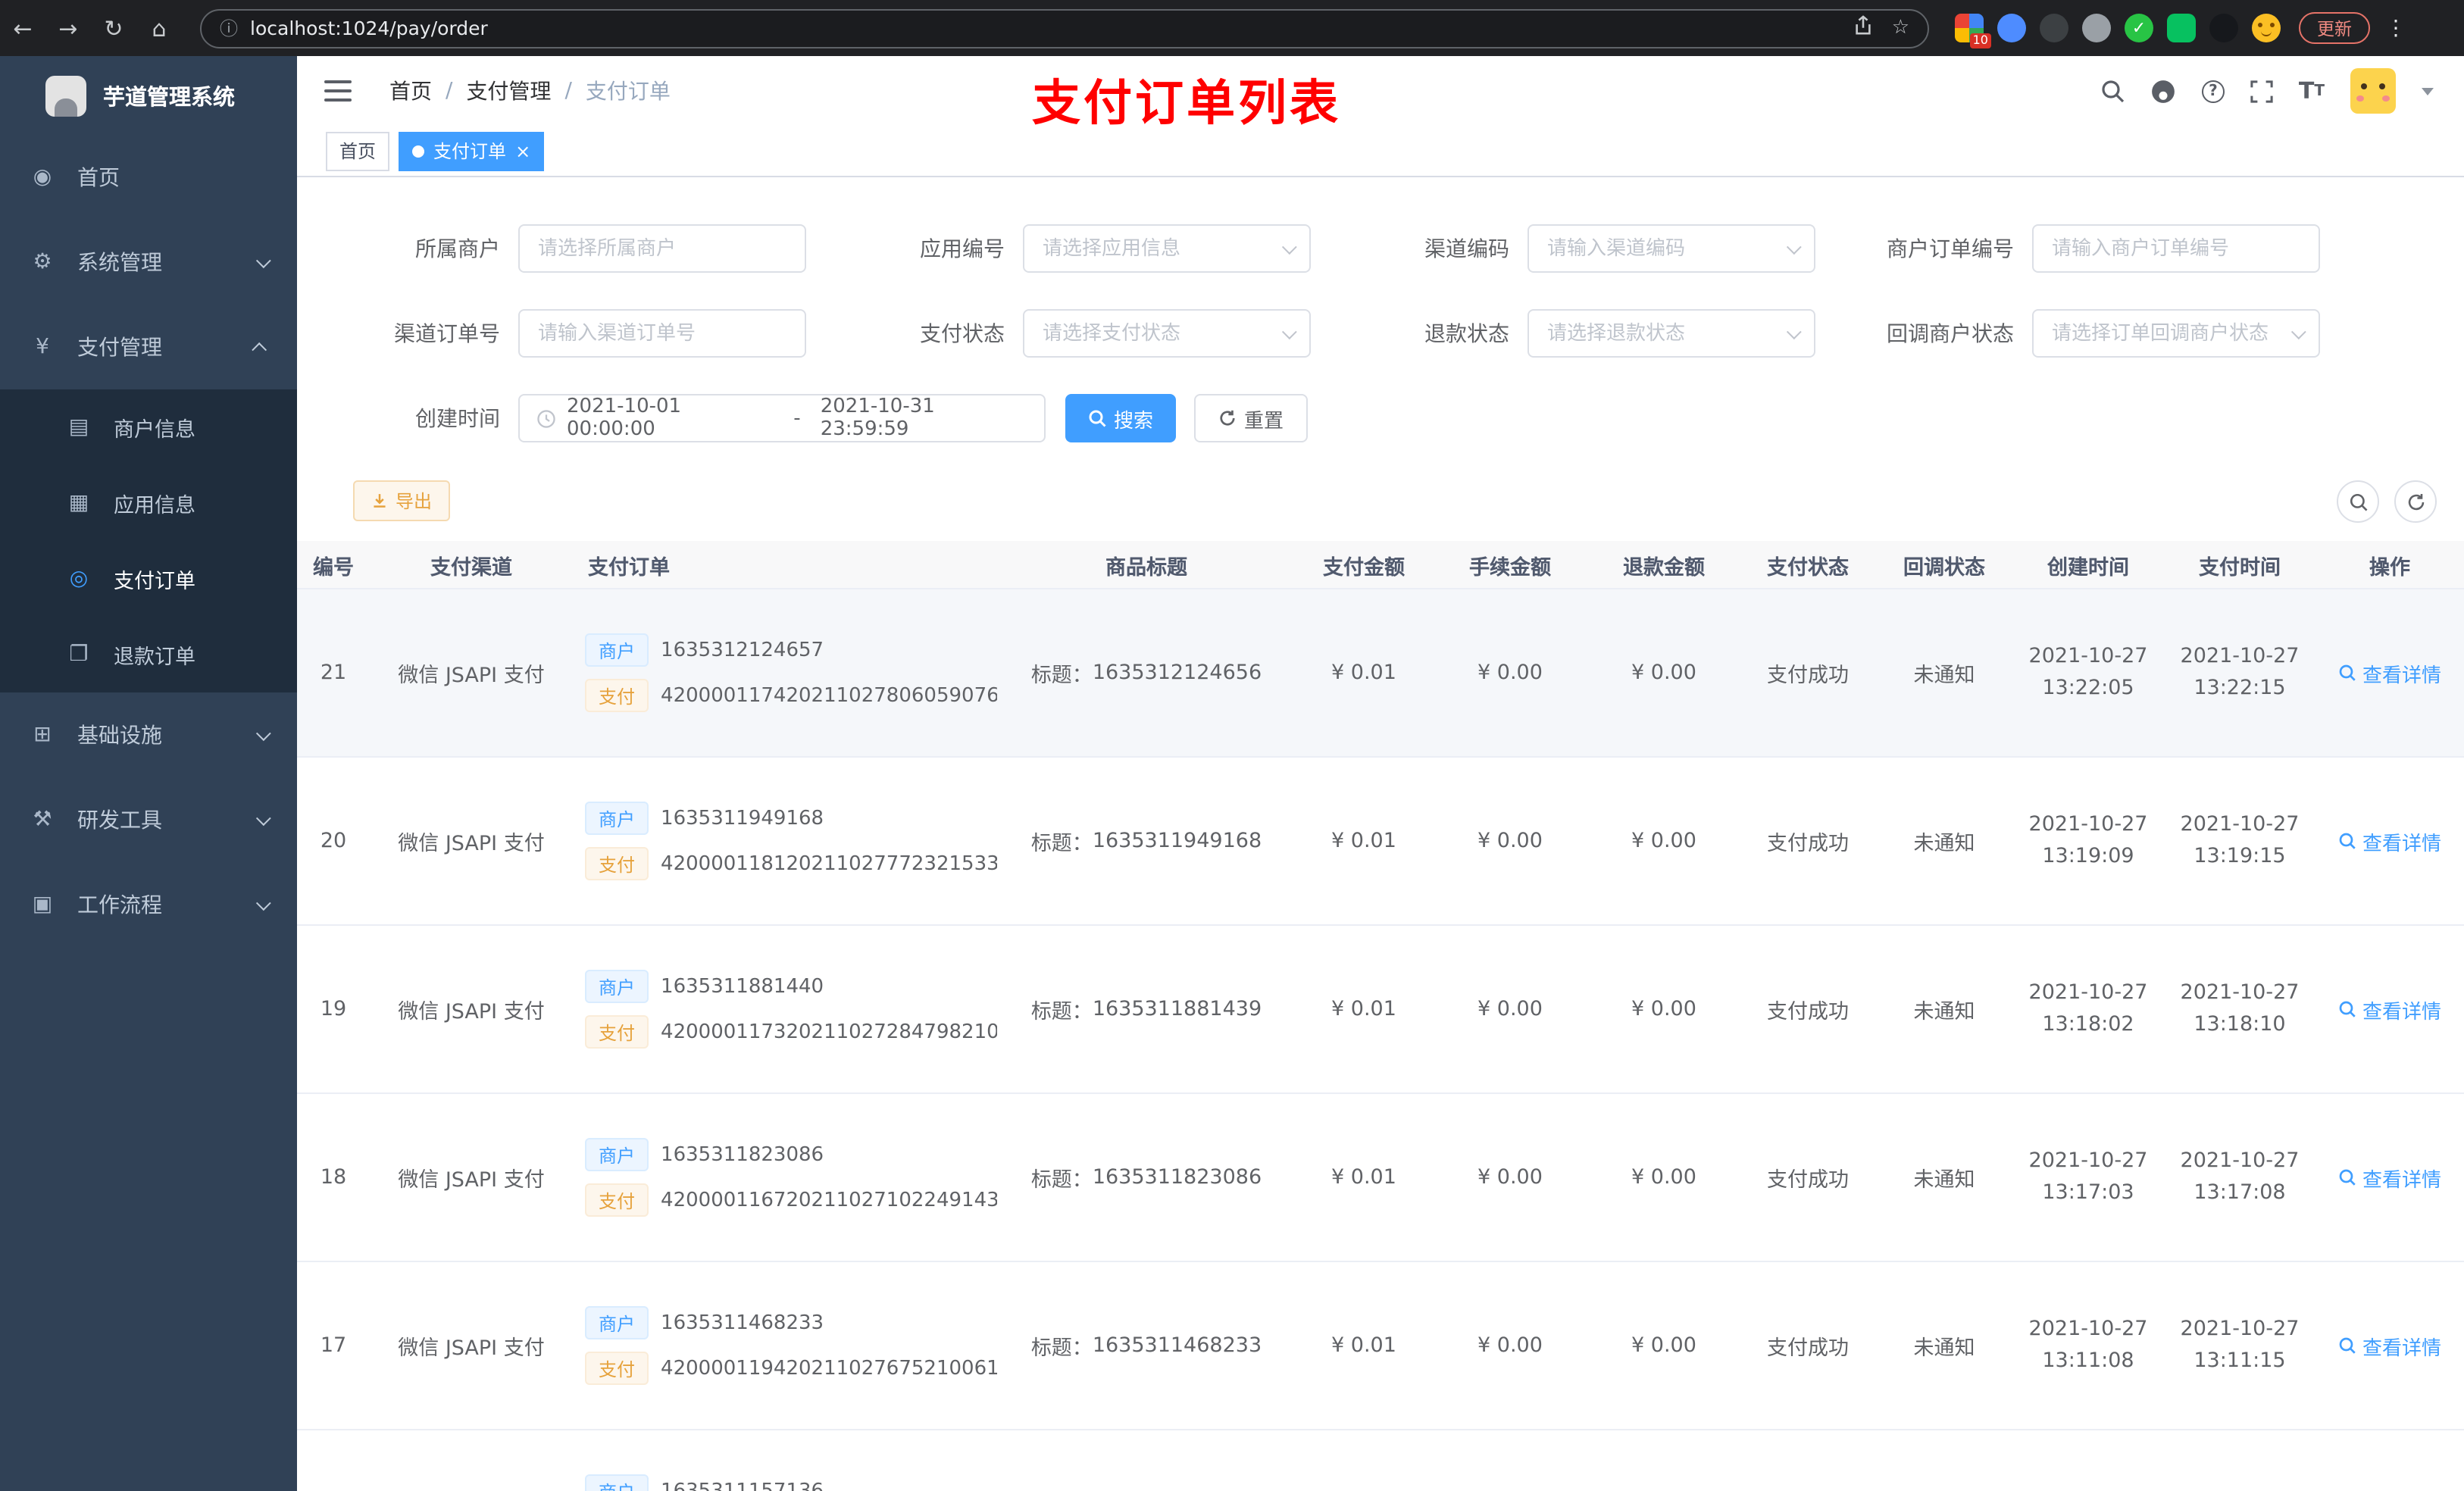 This screenshot has height=1491, width=2464. Describe the element at coordinates (617, 1368) in the screenshot. I see `pay-tag: 支付` at that location.